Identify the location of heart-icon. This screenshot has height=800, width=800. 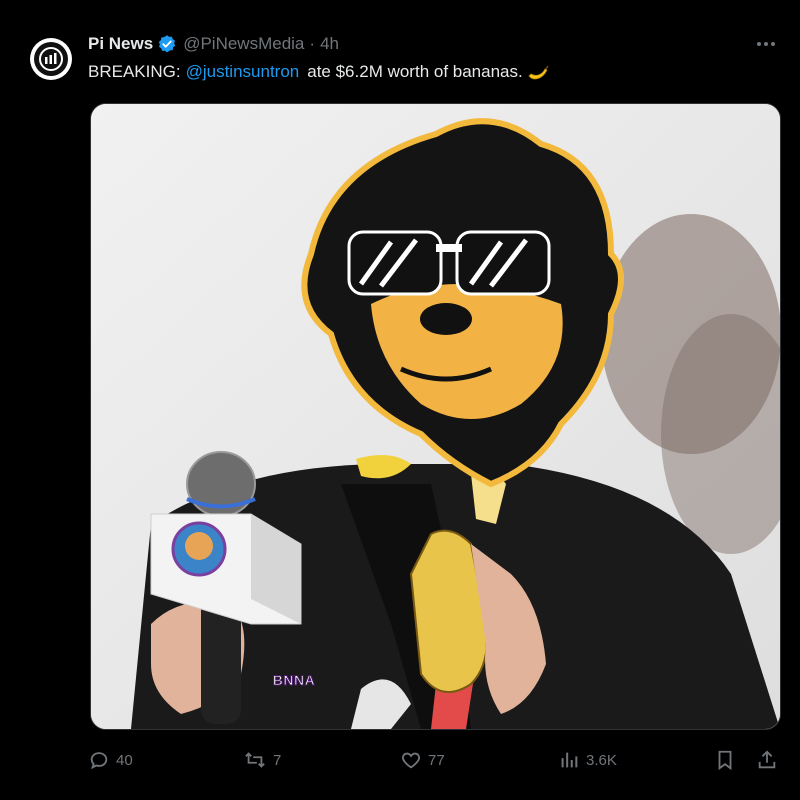
(411, 760).